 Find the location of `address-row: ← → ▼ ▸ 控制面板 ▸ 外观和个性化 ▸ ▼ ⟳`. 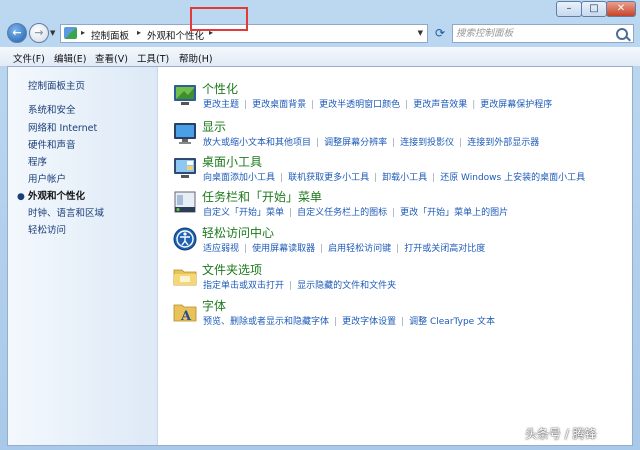

address-row: ← → ▼ ▸ 控制面板 ▸ 外观和个性化 ▸ ▼ ⟳ is located at coordinates (320, 33).